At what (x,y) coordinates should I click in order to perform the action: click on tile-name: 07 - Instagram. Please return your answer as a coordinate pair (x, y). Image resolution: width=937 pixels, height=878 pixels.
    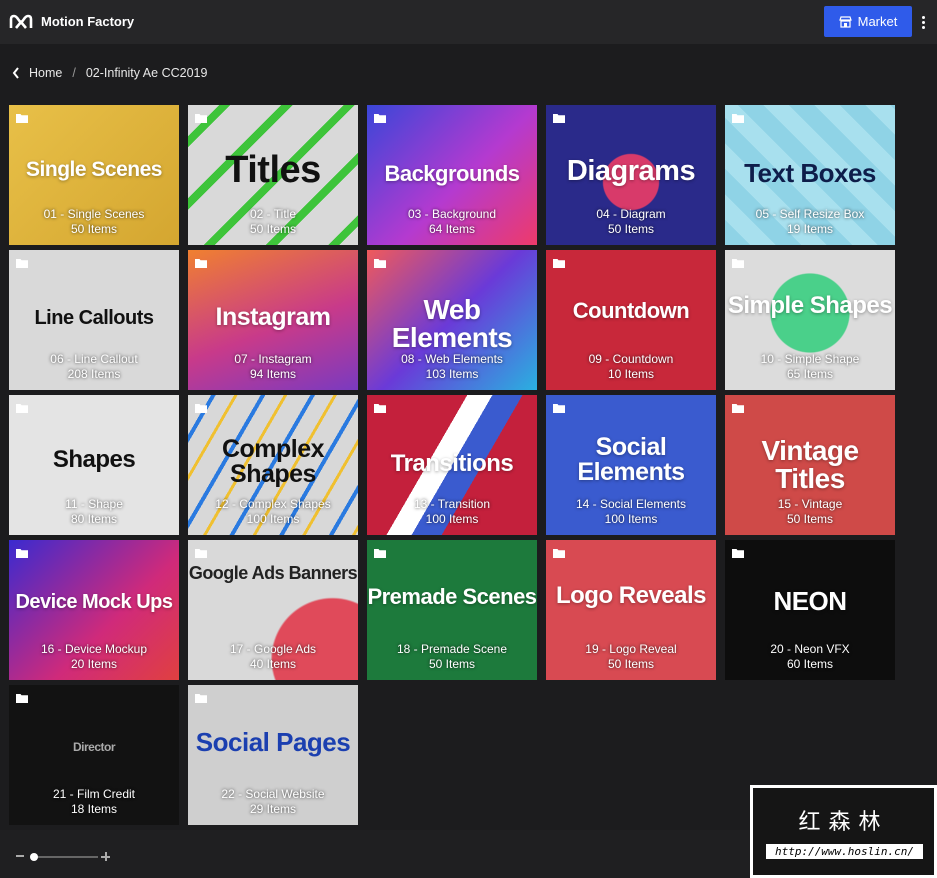
    Looking at the image, I should click on (273, 359).